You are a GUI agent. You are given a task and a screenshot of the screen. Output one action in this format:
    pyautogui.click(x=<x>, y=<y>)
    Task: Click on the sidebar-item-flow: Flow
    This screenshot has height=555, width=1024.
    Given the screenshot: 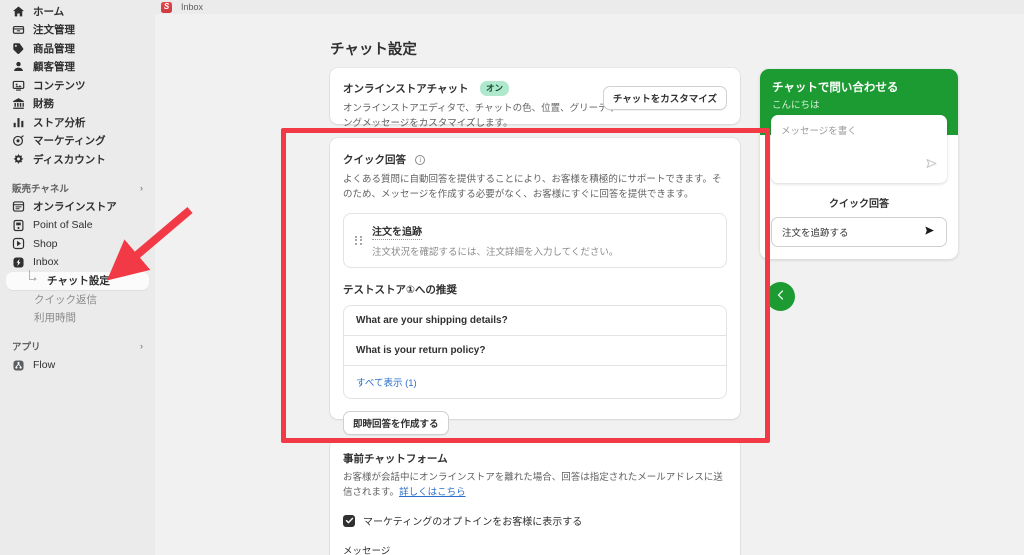 What is the action you would take?
    pyautogui.click(x=77, y=365)
    